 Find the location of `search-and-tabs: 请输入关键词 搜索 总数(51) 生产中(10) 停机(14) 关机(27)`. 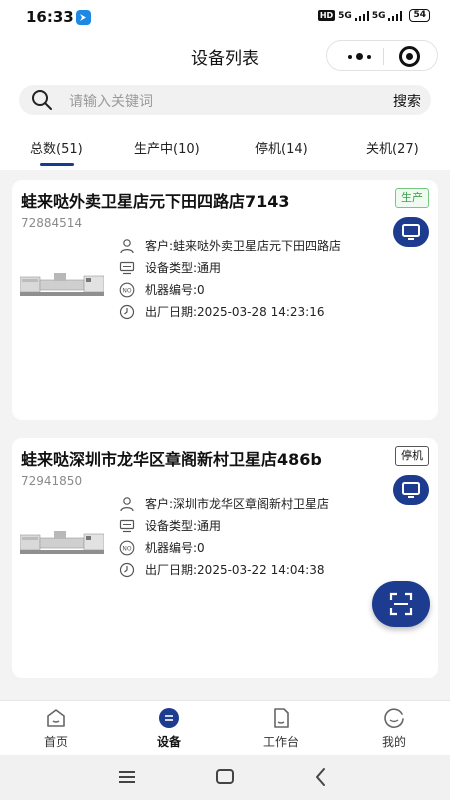

search-and-tabs: 请输入关键词 搜索 总数(51) 生产中(10) 停机(14) 关机(27) is located at coordinates (225, 123).